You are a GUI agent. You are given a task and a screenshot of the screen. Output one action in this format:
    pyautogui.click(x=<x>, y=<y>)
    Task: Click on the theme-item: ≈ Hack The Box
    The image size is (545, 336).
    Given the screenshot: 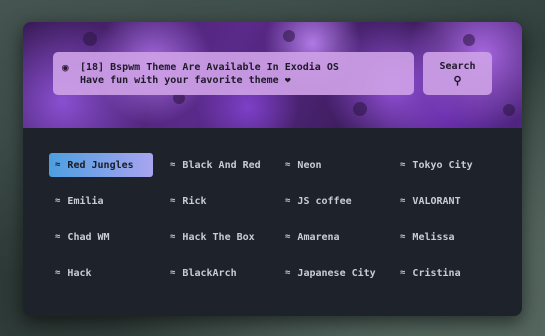 What is the action you would take?
    pyautogui.click(x=216, y=237)
    